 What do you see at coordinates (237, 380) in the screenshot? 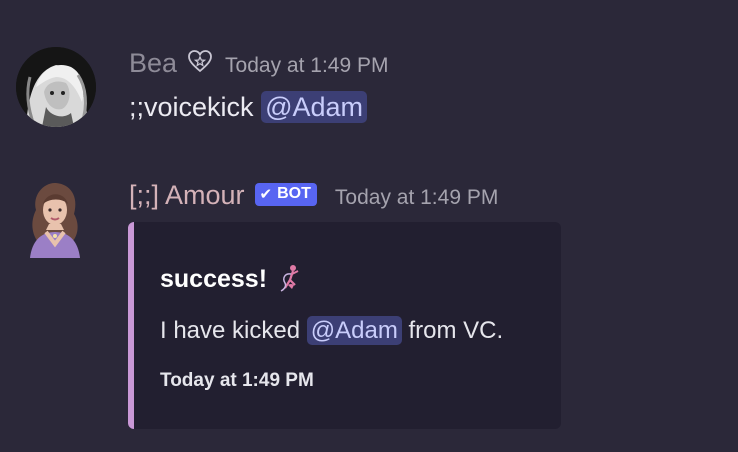
I see `embed-footer: Today at 1:49 PM` at bounding box center [237, 380].